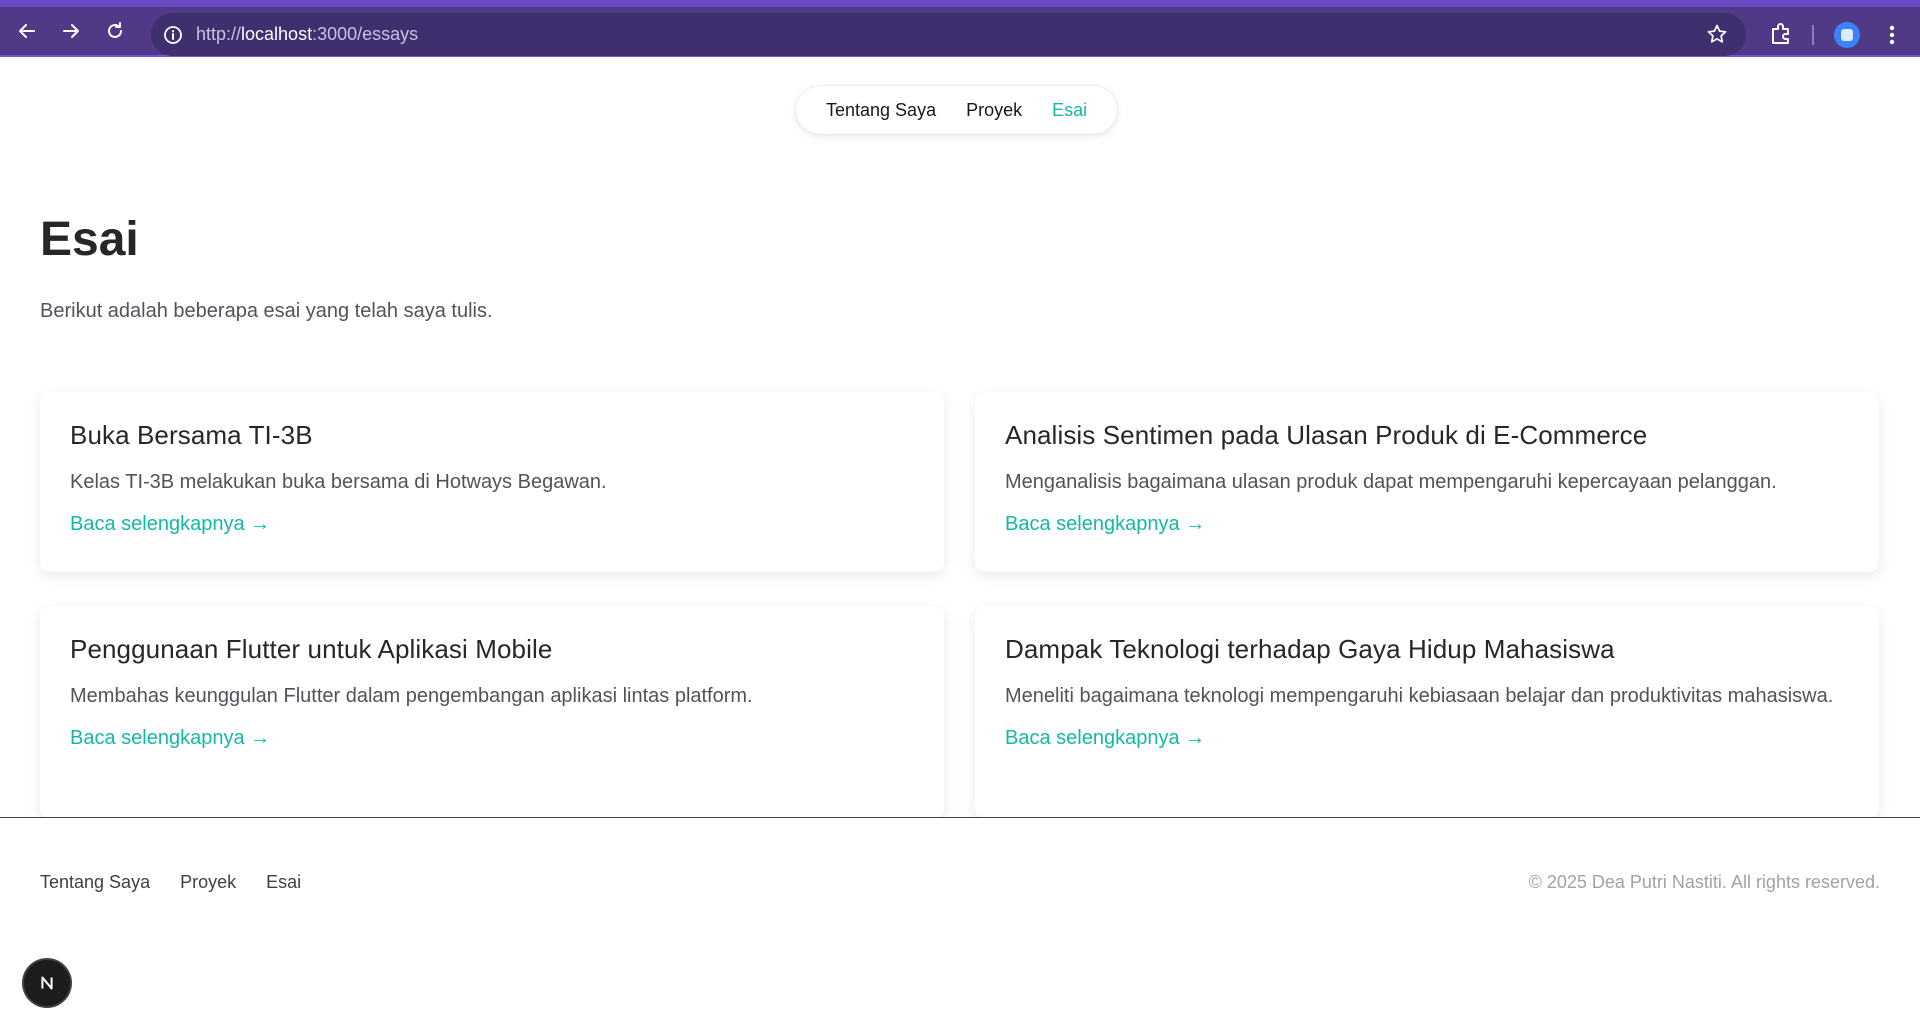 This screenshot has height=1028, width=1920. Describe the element at coordinates (173, 35) in the screenshot. I see `info-icon` at that location.